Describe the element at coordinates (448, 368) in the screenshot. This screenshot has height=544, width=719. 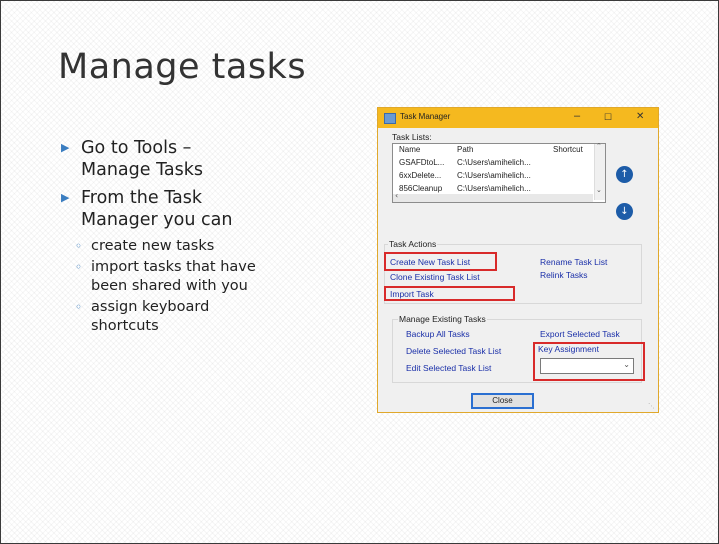
I see `edit-selected-task-list-link: Edit Selected Task List` at that location.